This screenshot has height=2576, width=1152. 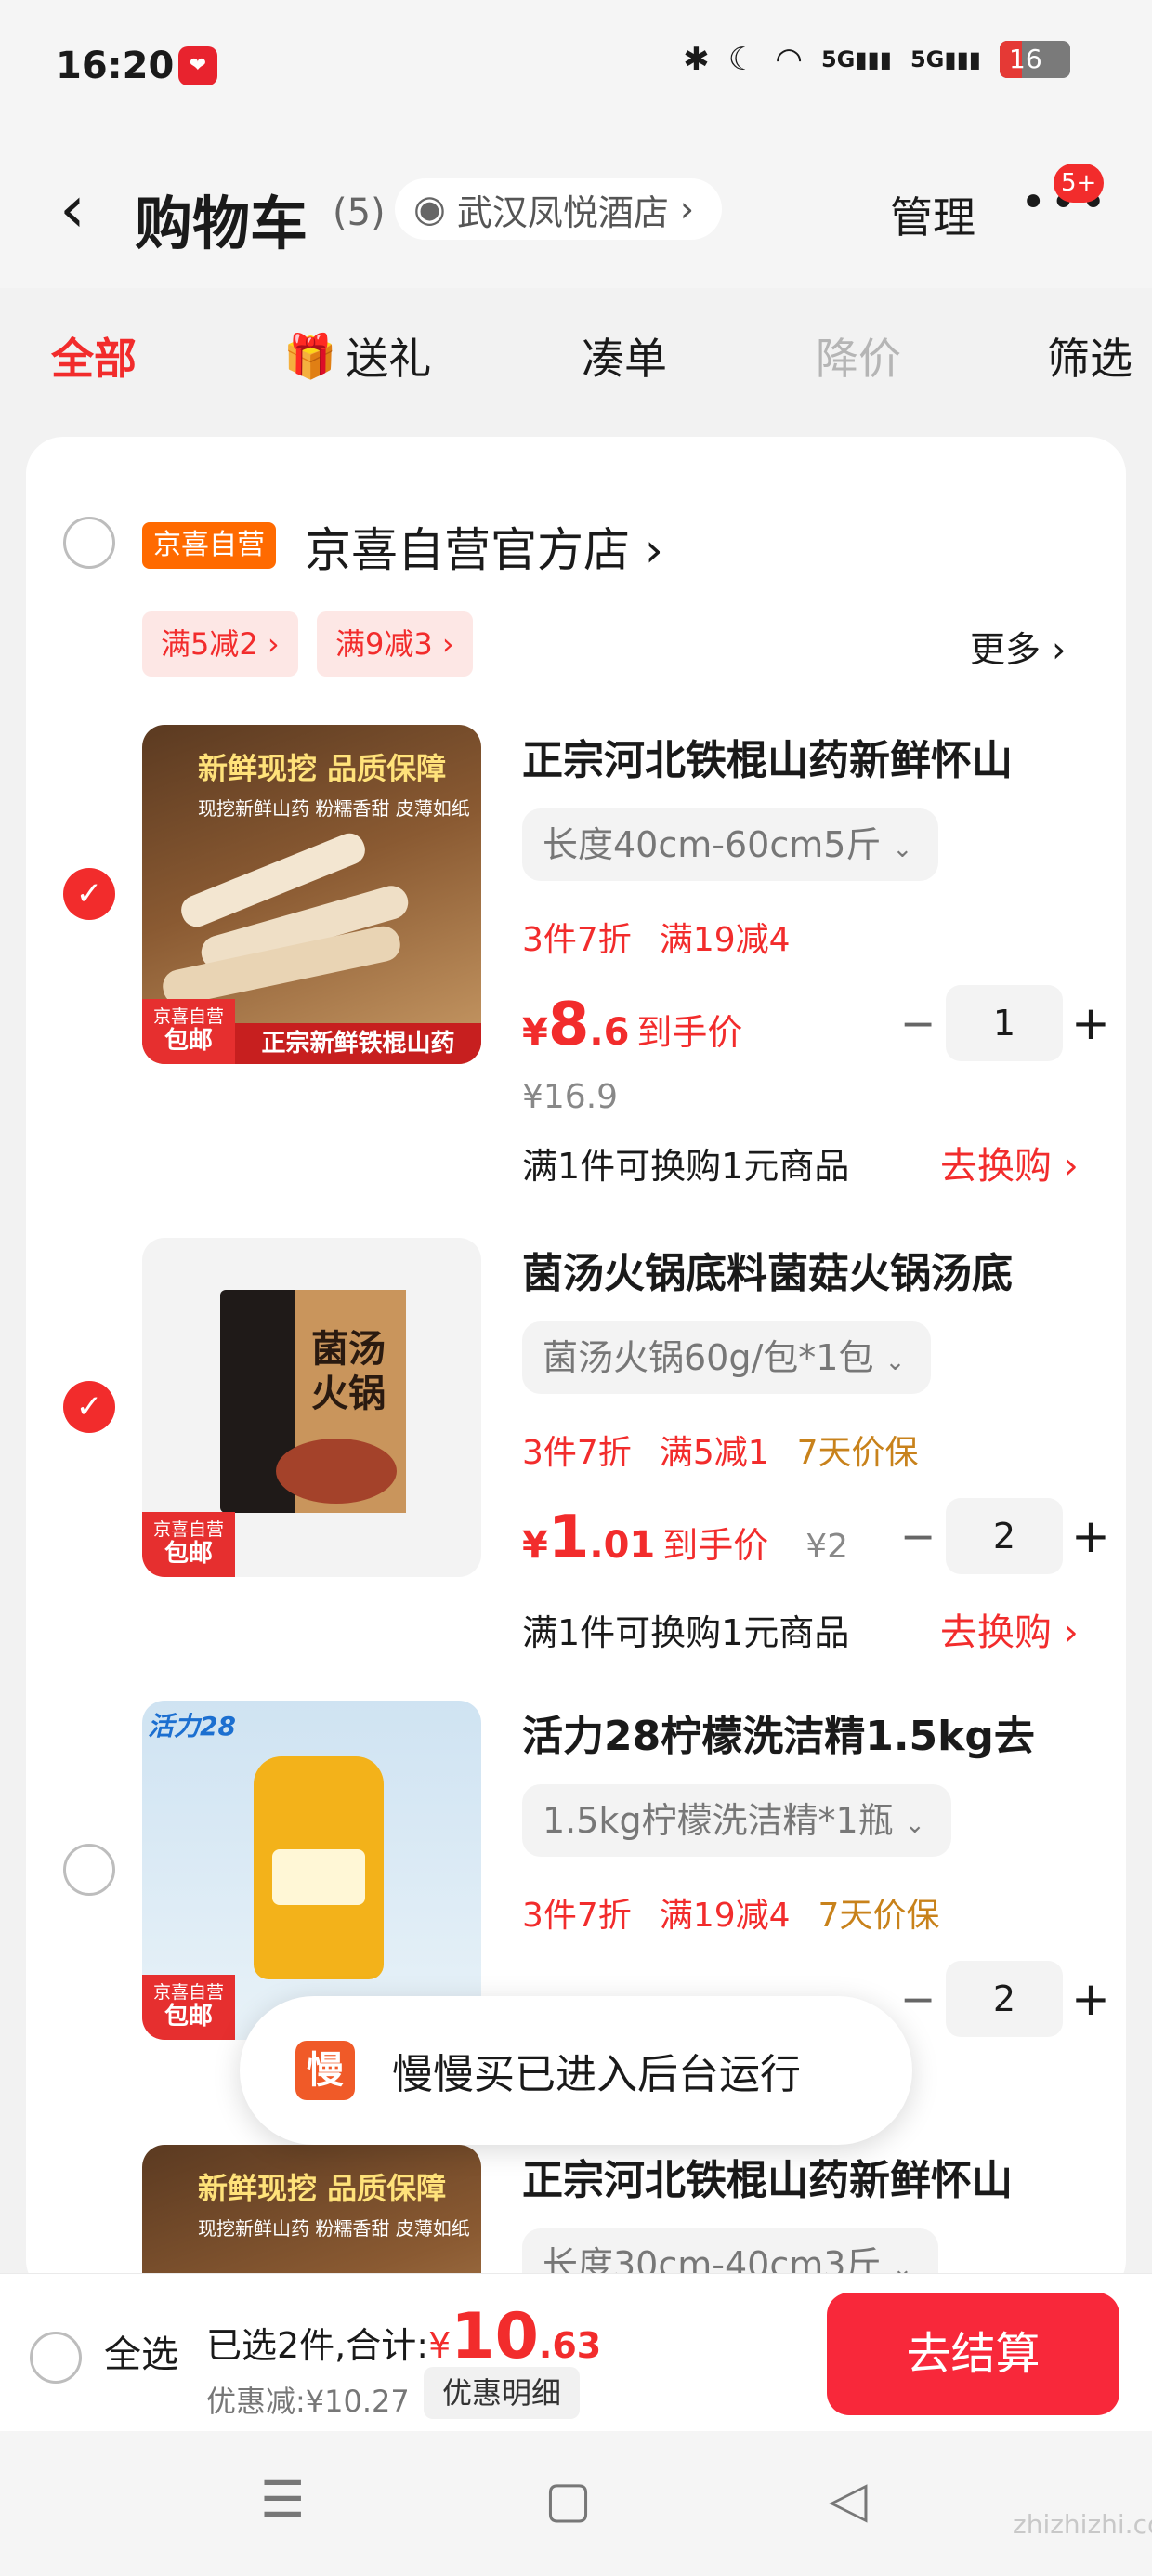 I want to click on checkout-button: 去结算, so click(x=973, y=2354).